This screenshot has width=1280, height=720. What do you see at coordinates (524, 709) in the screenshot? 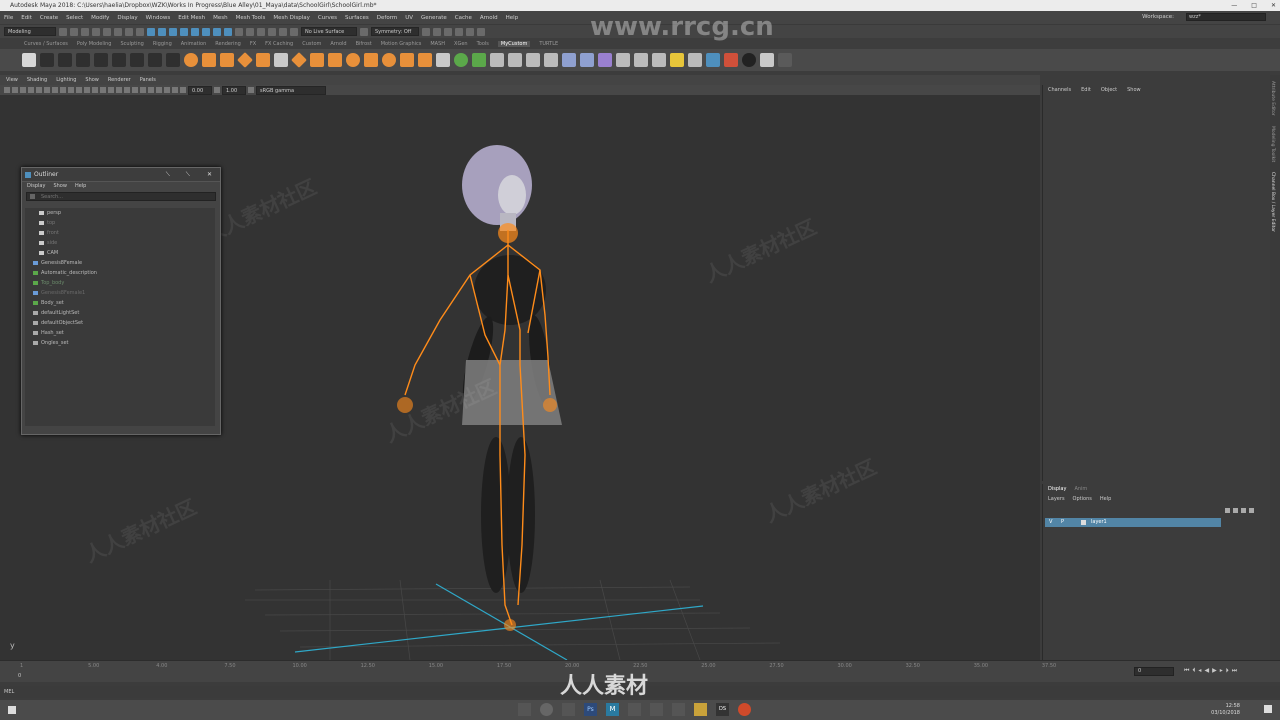
I see `file-explorer-icon` at bounding box center [524, 709].